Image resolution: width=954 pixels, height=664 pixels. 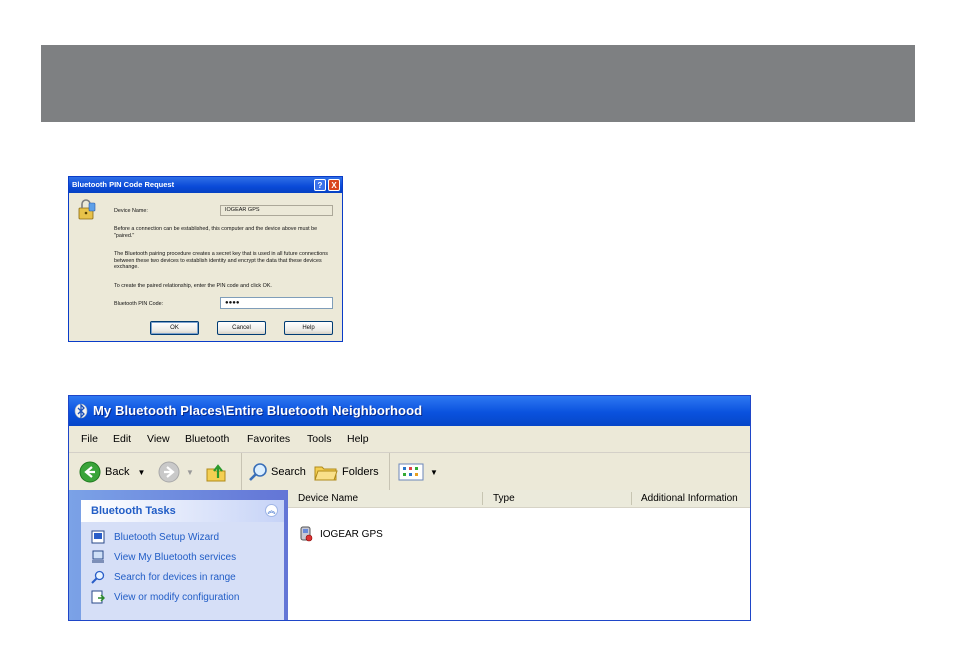 What do you see at coordinates (169, 472) in the screenshot?
I see `forward-arrow-icon` at bounding box center [169, 472].